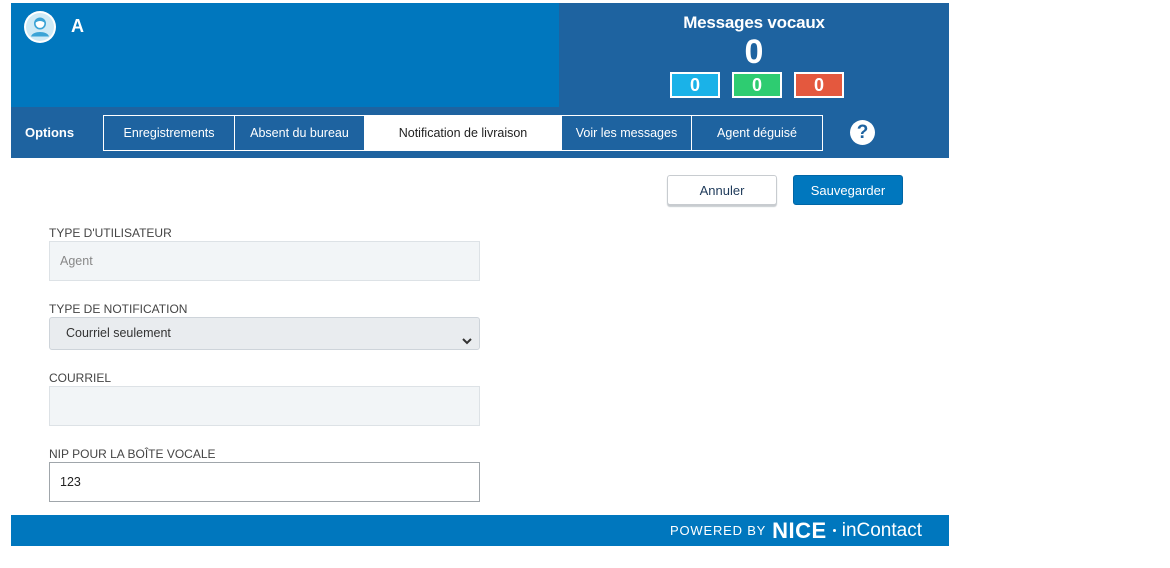 This screenshot has width=1170, height=568. I want to click on voicemail-count-saved: 0, so click(757, 85).